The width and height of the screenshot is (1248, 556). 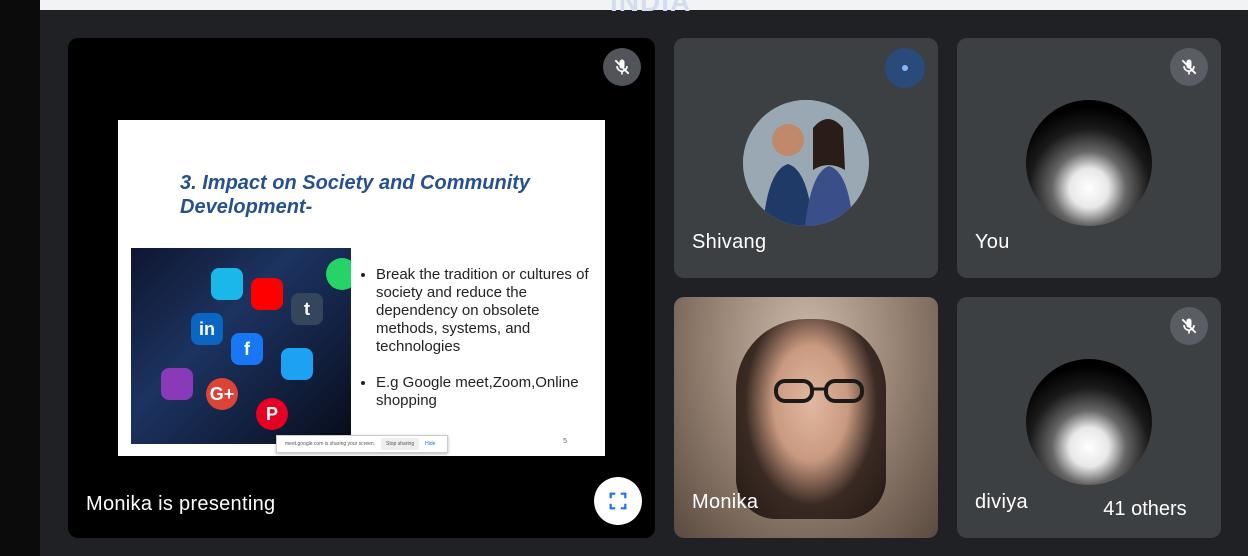 I want to click on share-bar-text: meet.google.com is sharing your screen., so click(x=330, y=444).